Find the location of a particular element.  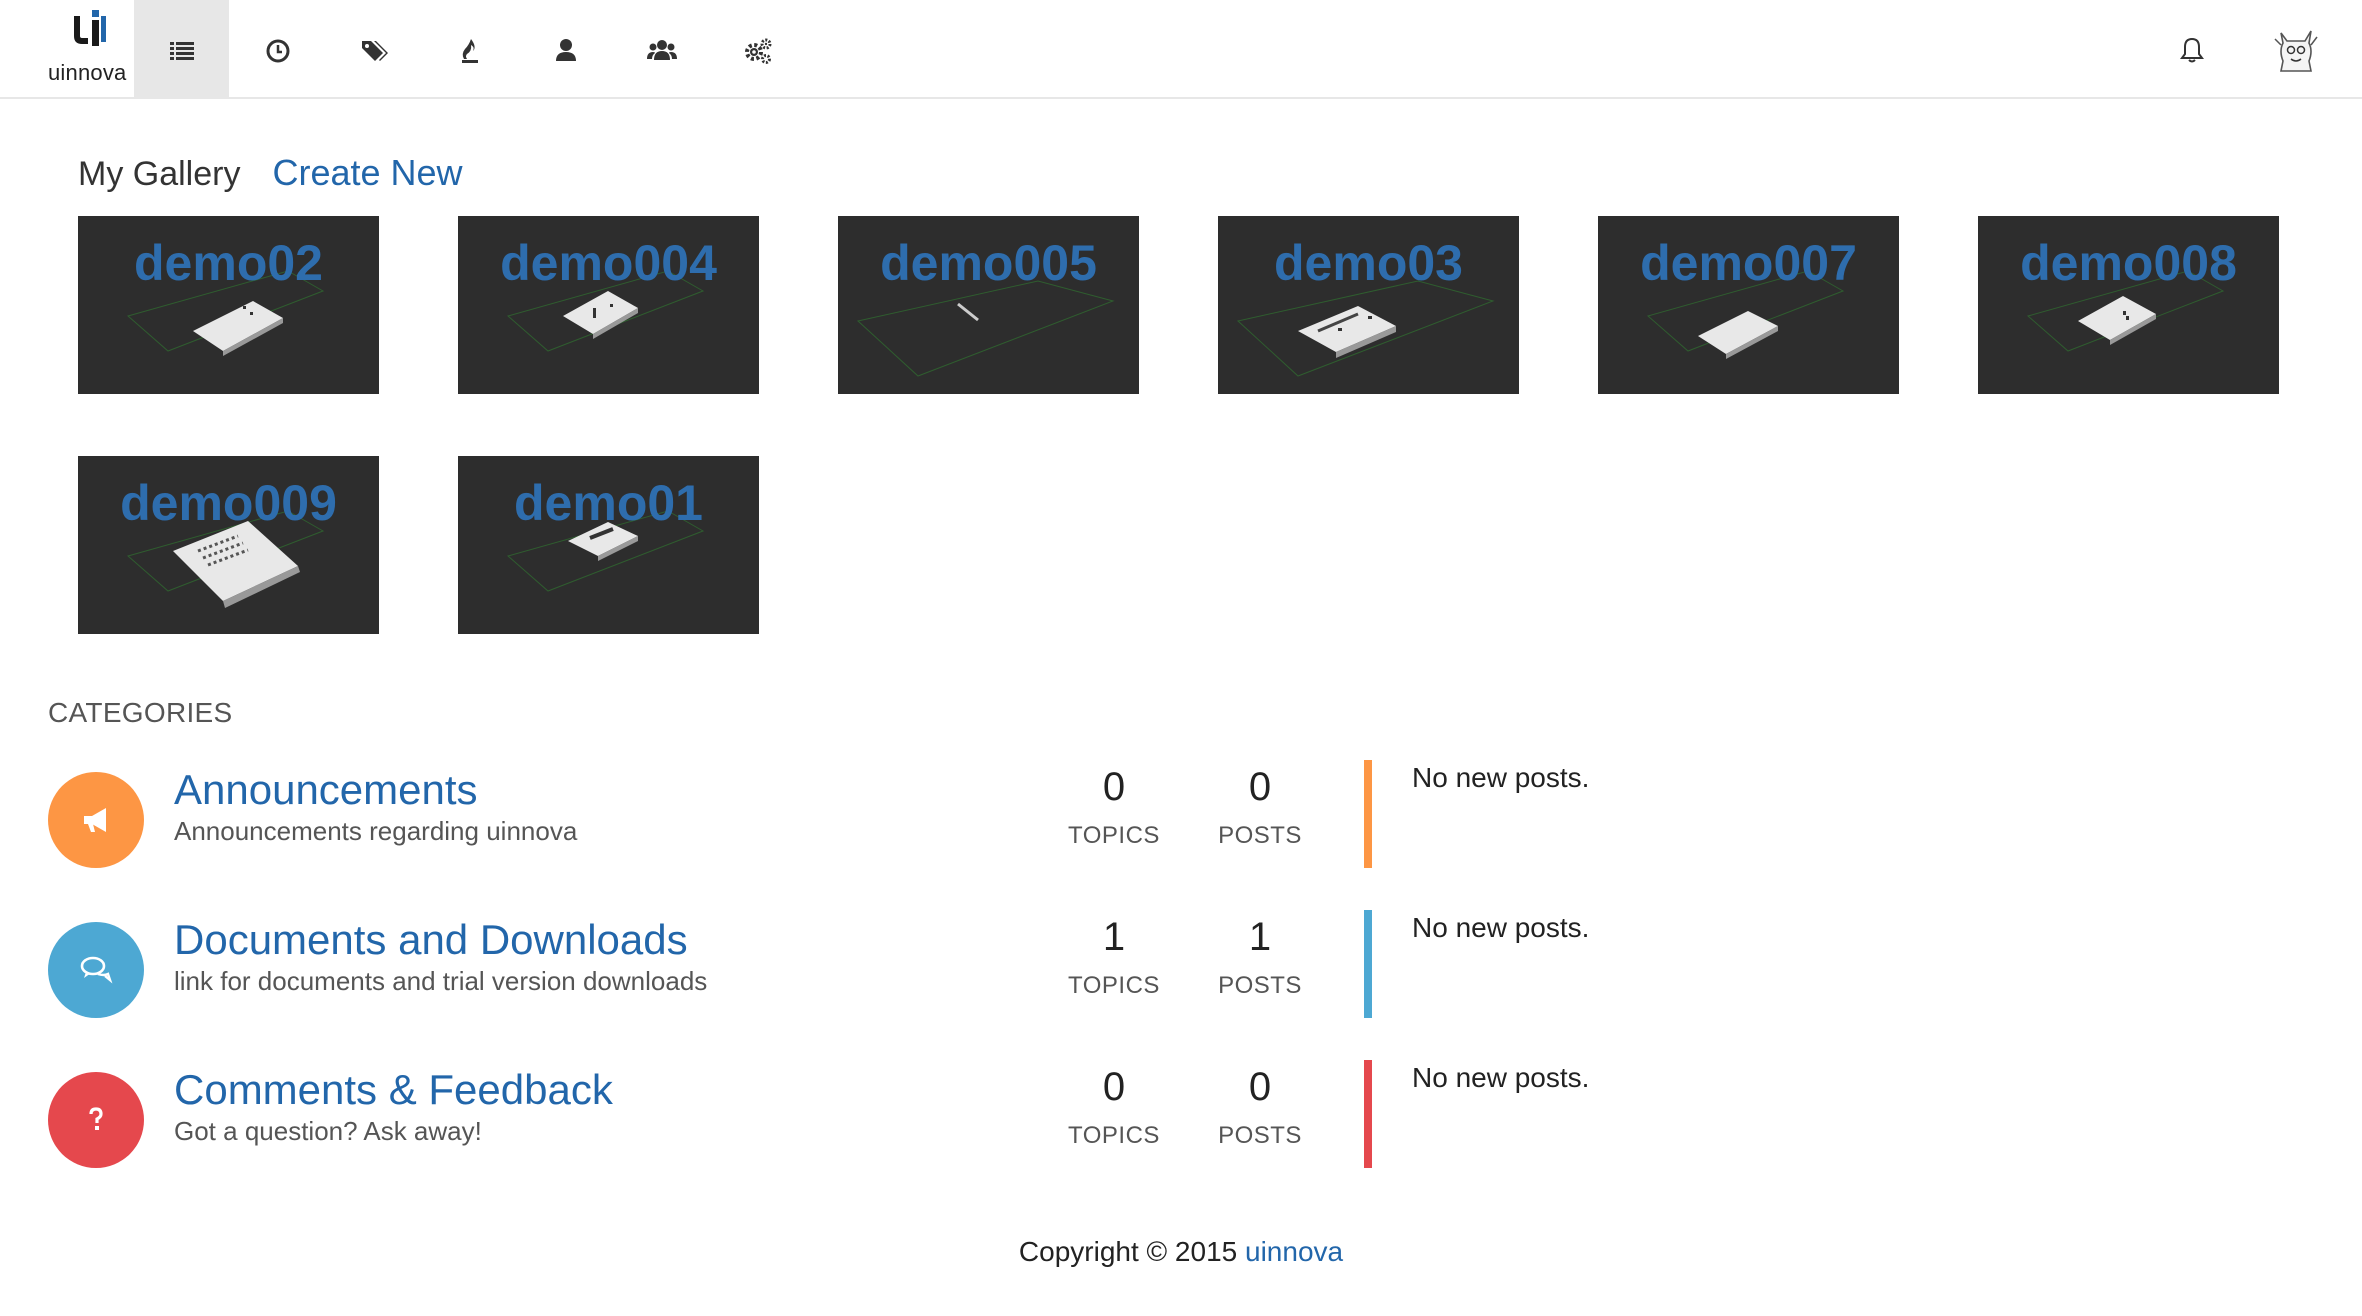

notifications-button is located at coordinates (2192, 49).